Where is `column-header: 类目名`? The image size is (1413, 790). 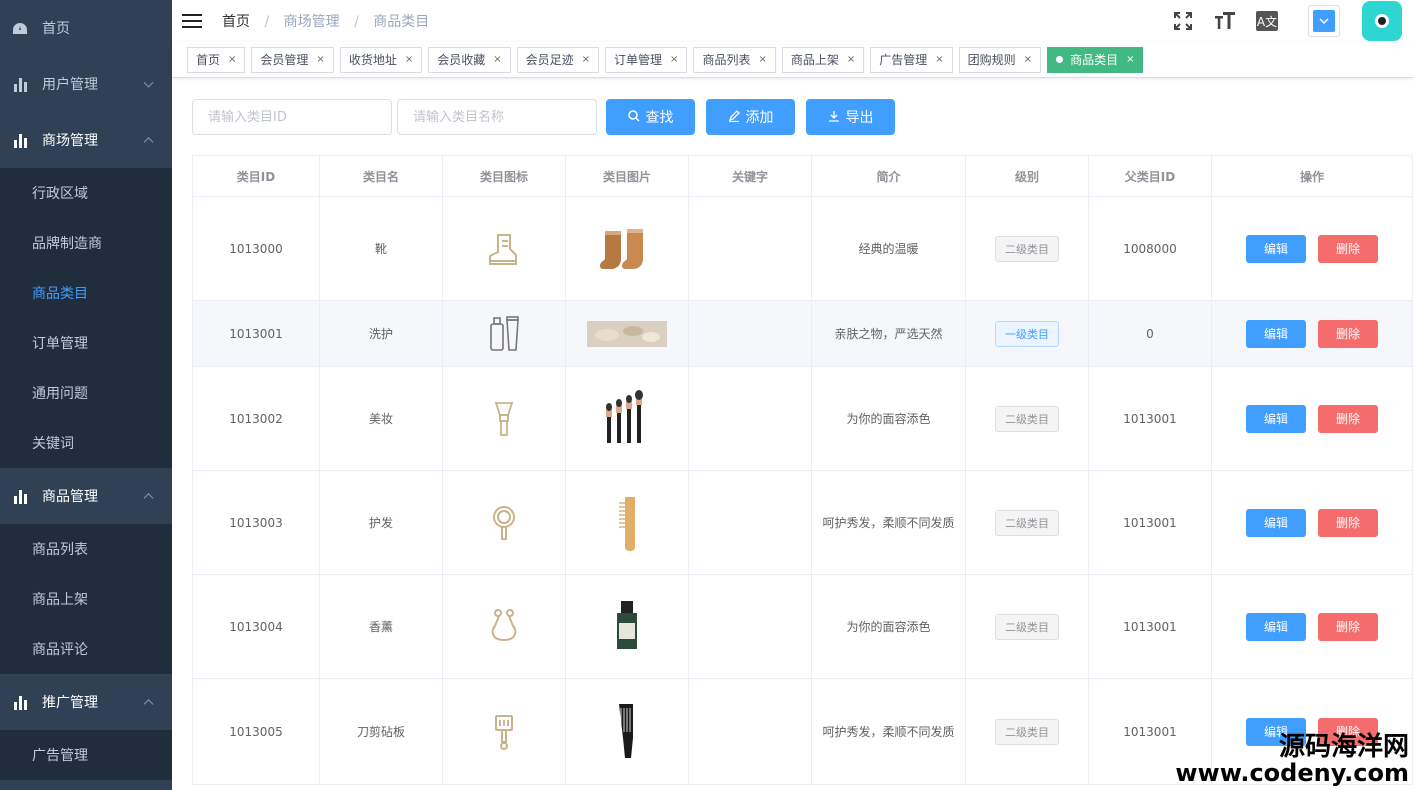 column-header: 类目名 is located at coordinates (381, 176).